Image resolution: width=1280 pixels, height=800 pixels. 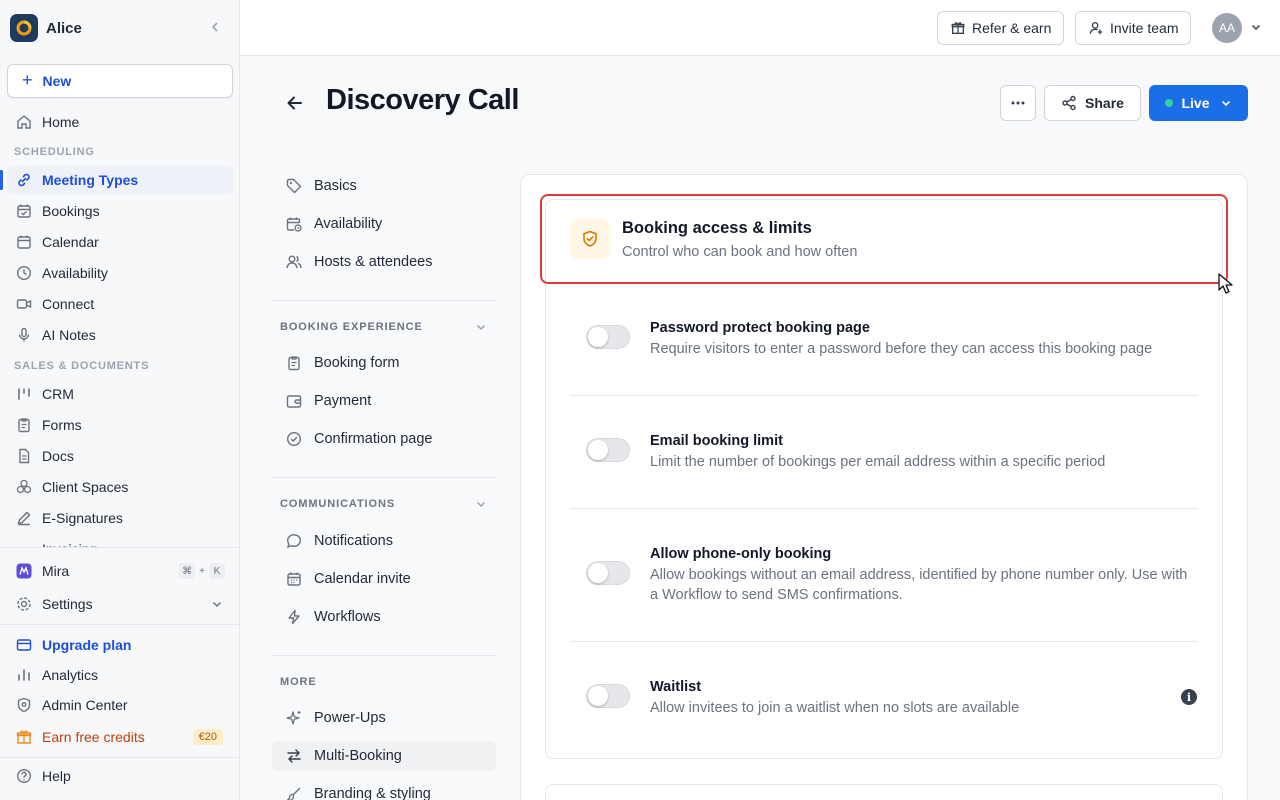 What do you see at coordinates (56, 776) in the screenshot?
I see `sidebar-item-label: Help` at bounding box center [56, 776].